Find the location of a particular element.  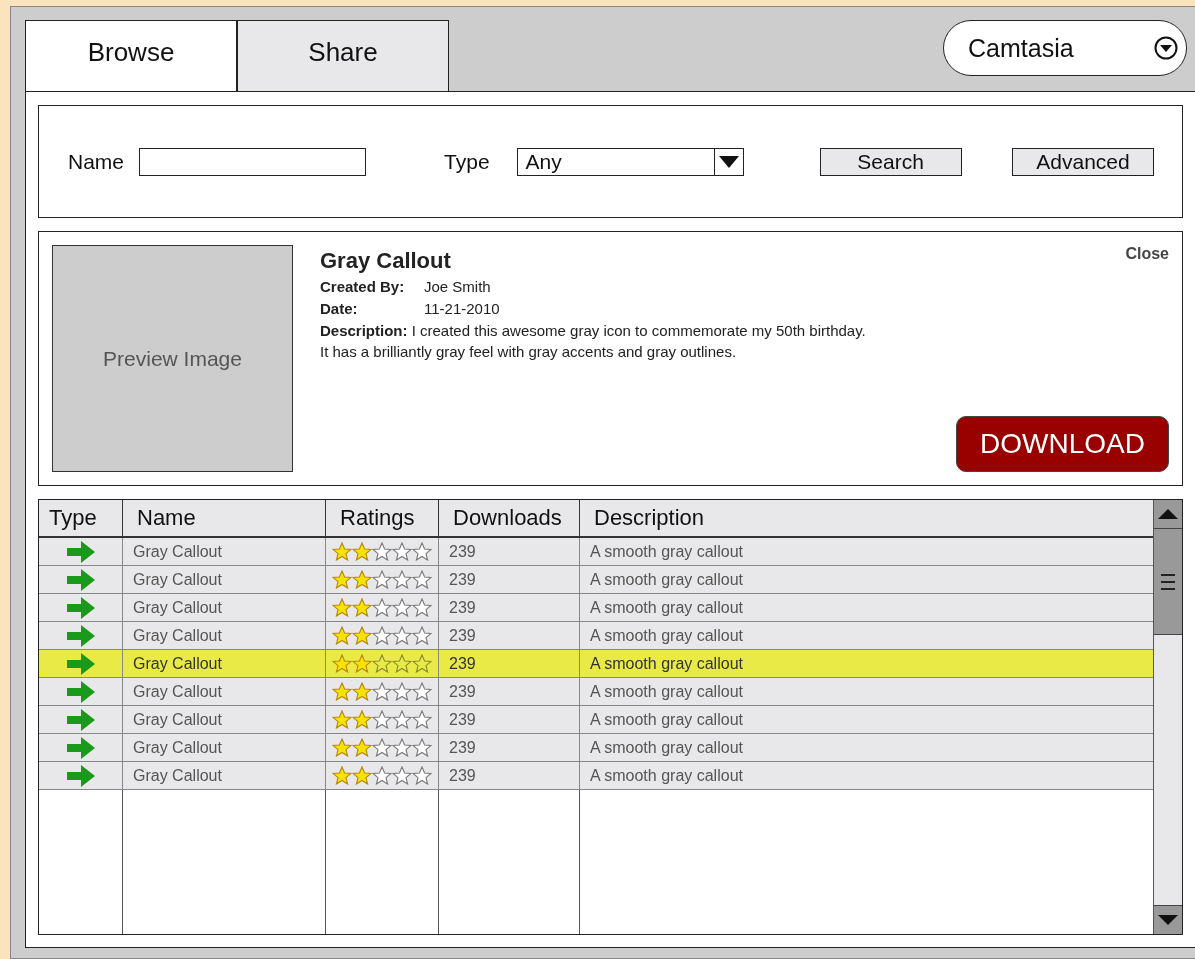

field-label: Date: is located at coordinates (339, 308).